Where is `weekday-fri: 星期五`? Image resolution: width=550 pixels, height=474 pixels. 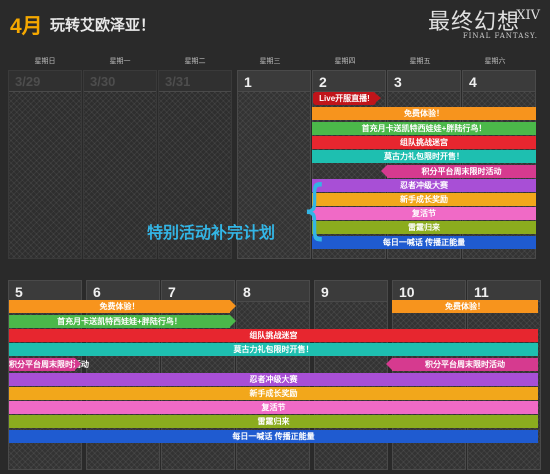
weekday-fri: 星期五 is located at coordinates (420, 61).